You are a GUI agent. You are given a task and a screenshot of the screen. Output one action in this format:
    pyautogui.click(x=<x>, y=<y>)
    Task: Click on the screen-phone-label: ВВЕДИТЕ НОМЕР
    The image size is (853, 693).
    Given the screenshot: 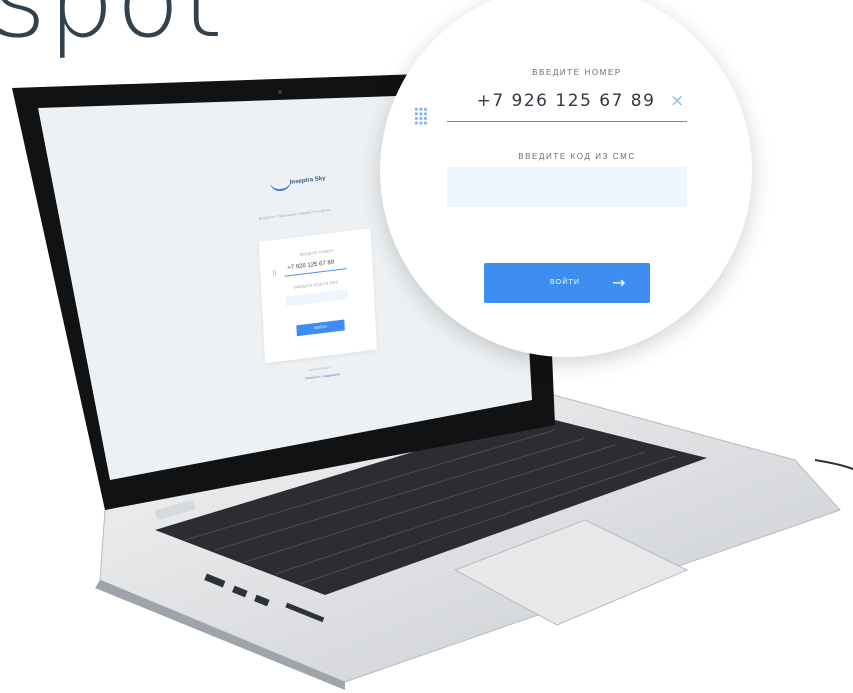 What is the action you would take?
    pyautogui.click(x=316, y=252)
    